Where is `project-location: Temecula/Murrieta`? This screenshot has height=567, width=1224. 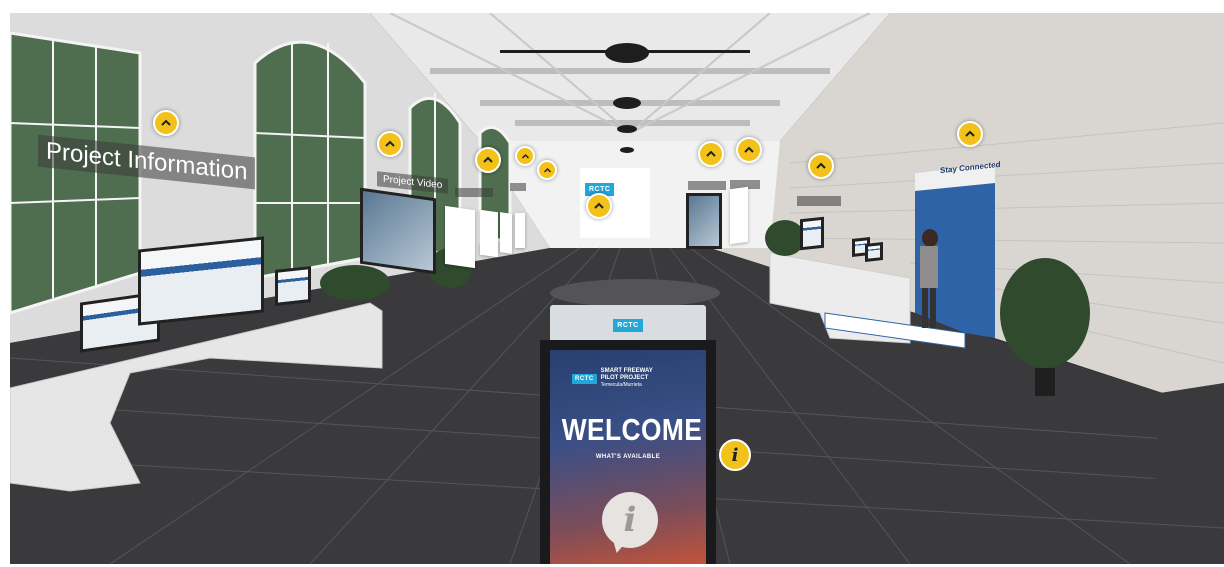 project-location: Temecula/Murrieta is located at coordinates (621, 385).